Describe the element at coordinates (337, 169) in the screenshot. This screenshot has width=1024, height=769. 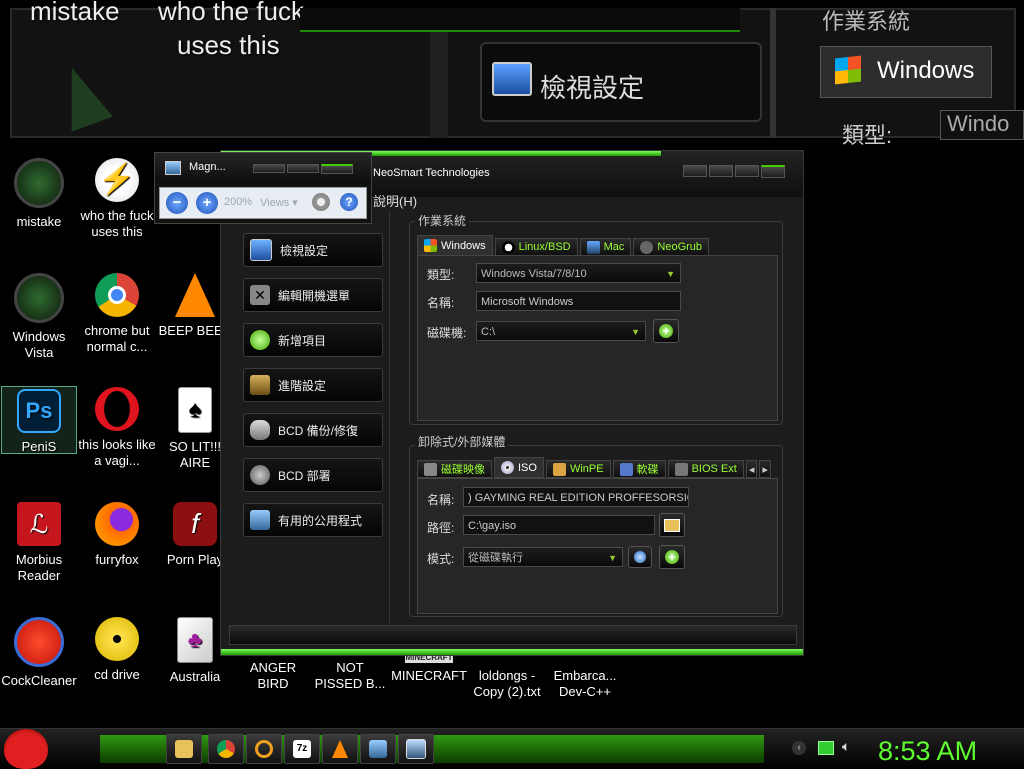
I see `magnifier-close-button` at that location.